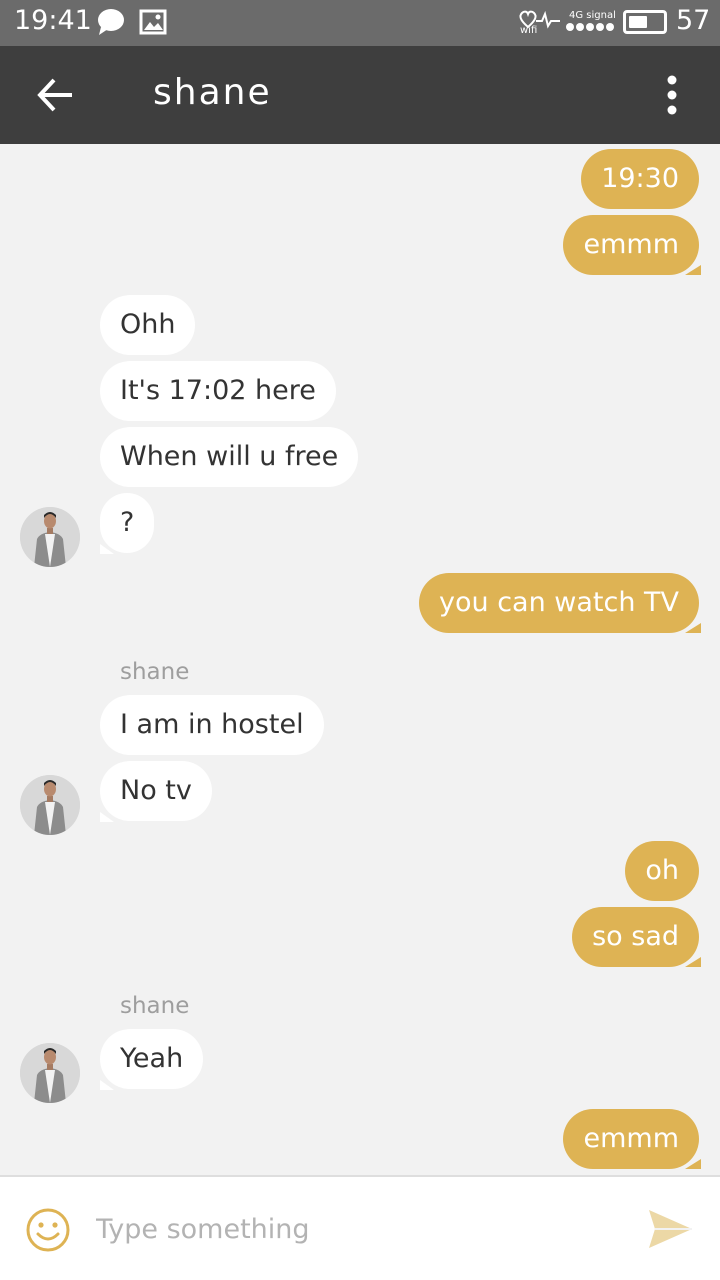 Image resolution: width=720 pixels, height=1280 pixels. What do you see at coordinates (693, 20) in the screenshot?
I see `battery-percent: 57` at bounding box center [693, 20].